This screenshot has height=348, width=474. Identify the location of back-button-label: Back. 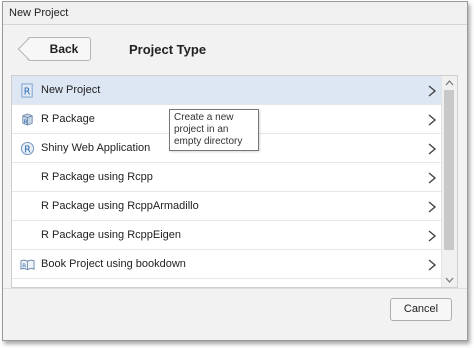
(64, 49).